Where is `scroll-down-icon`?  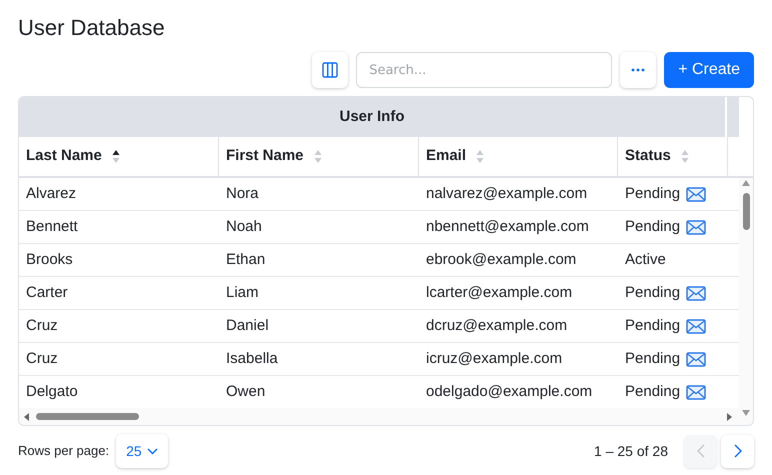
scroll-down-icon is located at coordinates (746, 413).